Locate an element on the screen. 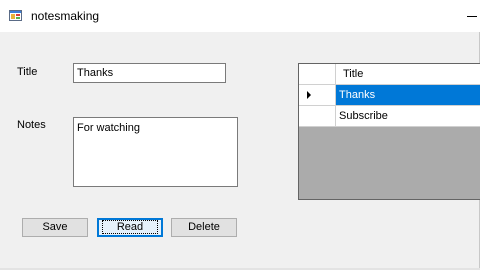 This screenshot has height=270, width=480. window-title: notesmaking is located at coordinates (65, 16).